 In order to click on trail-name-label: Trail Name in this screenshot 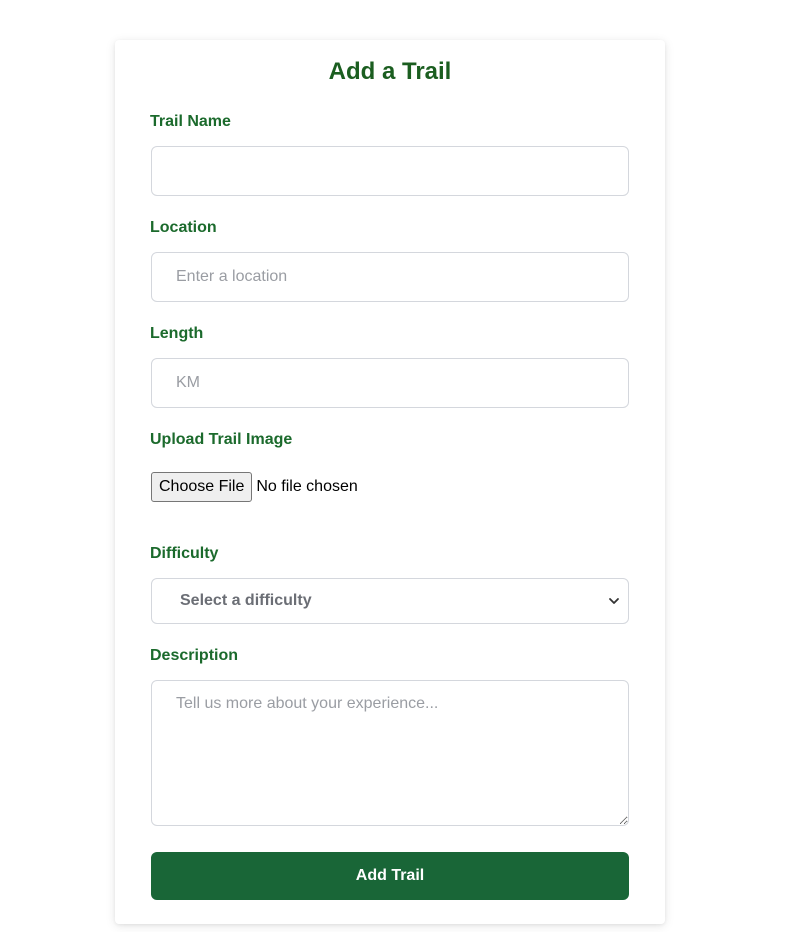, I will do `click(190, 121)`.